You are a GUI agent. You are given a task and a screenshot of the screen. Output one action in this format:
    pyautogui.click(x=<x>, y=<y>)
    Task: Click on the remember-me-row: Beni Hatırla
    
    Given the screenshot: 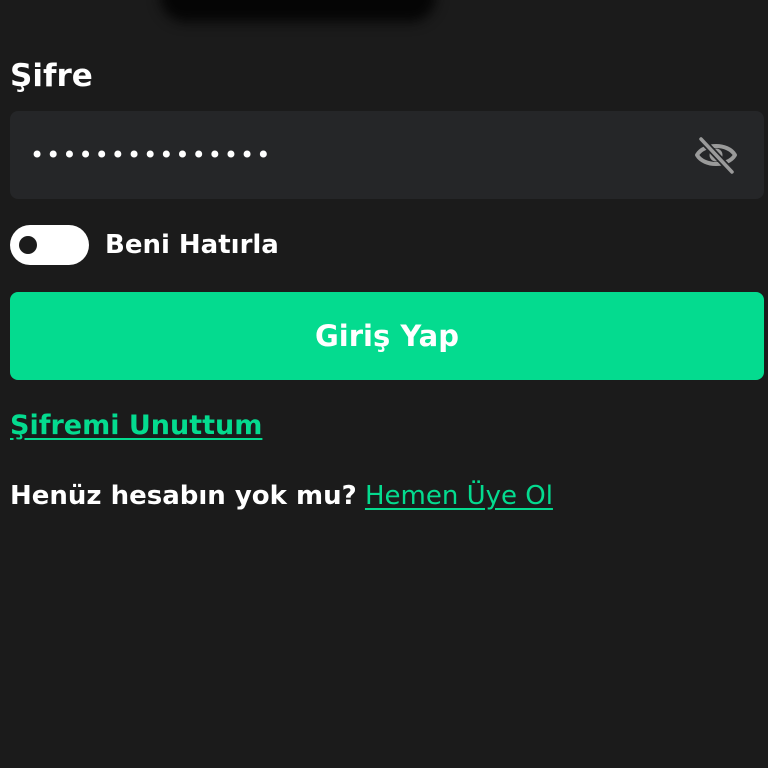 What is the action you would take?
    pyautogui.click(x=144, y=245)
    